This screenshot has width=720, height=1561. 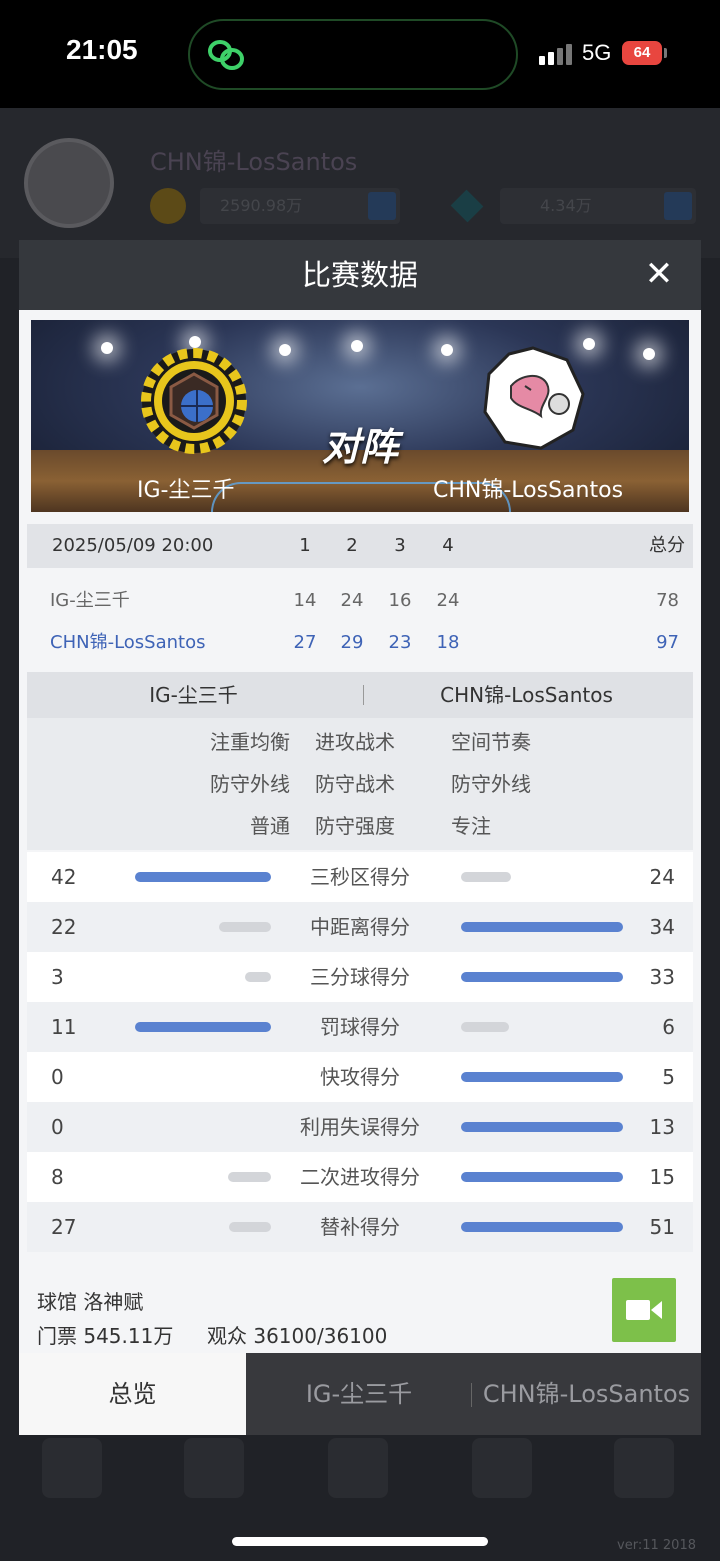 What do you see at coordinates (254, 162) in the screenshot?
I see `background-player-name: CHN锦-LosSantos` at bounding box center [254, 162].